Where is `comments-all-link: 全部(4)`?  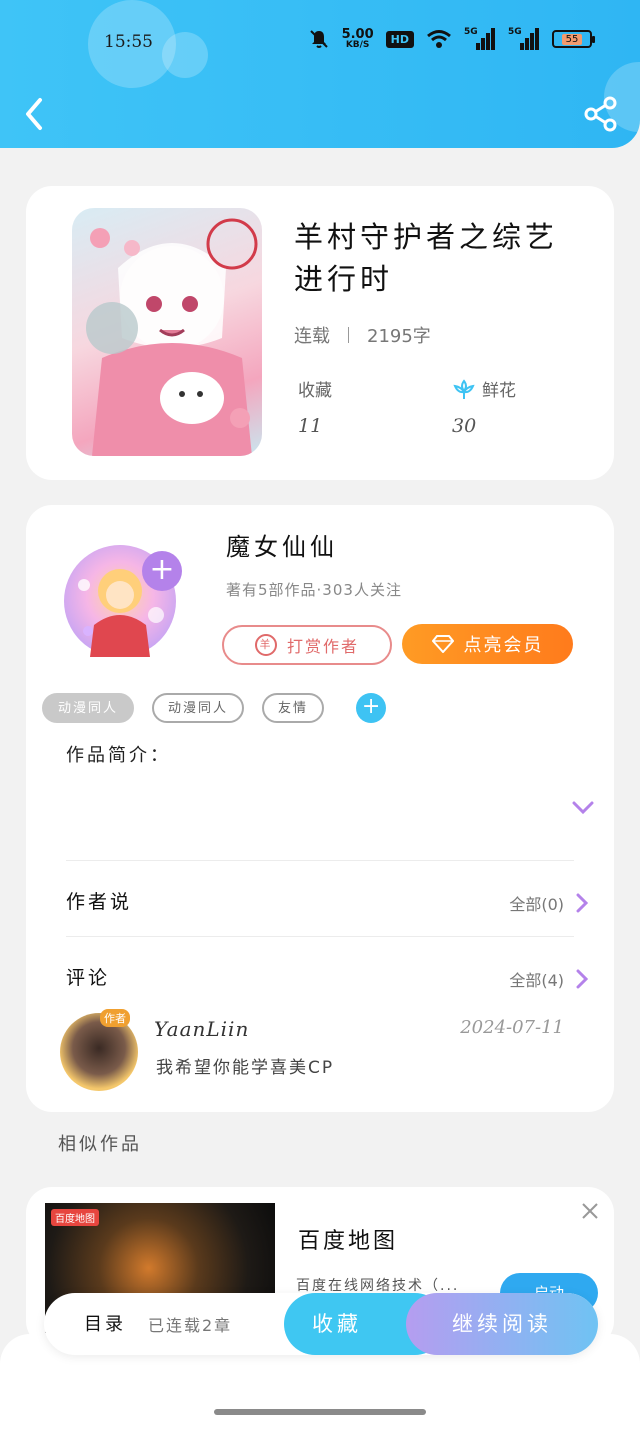 comments-all-link: 全部(4) is located at coordinates (548, 979).